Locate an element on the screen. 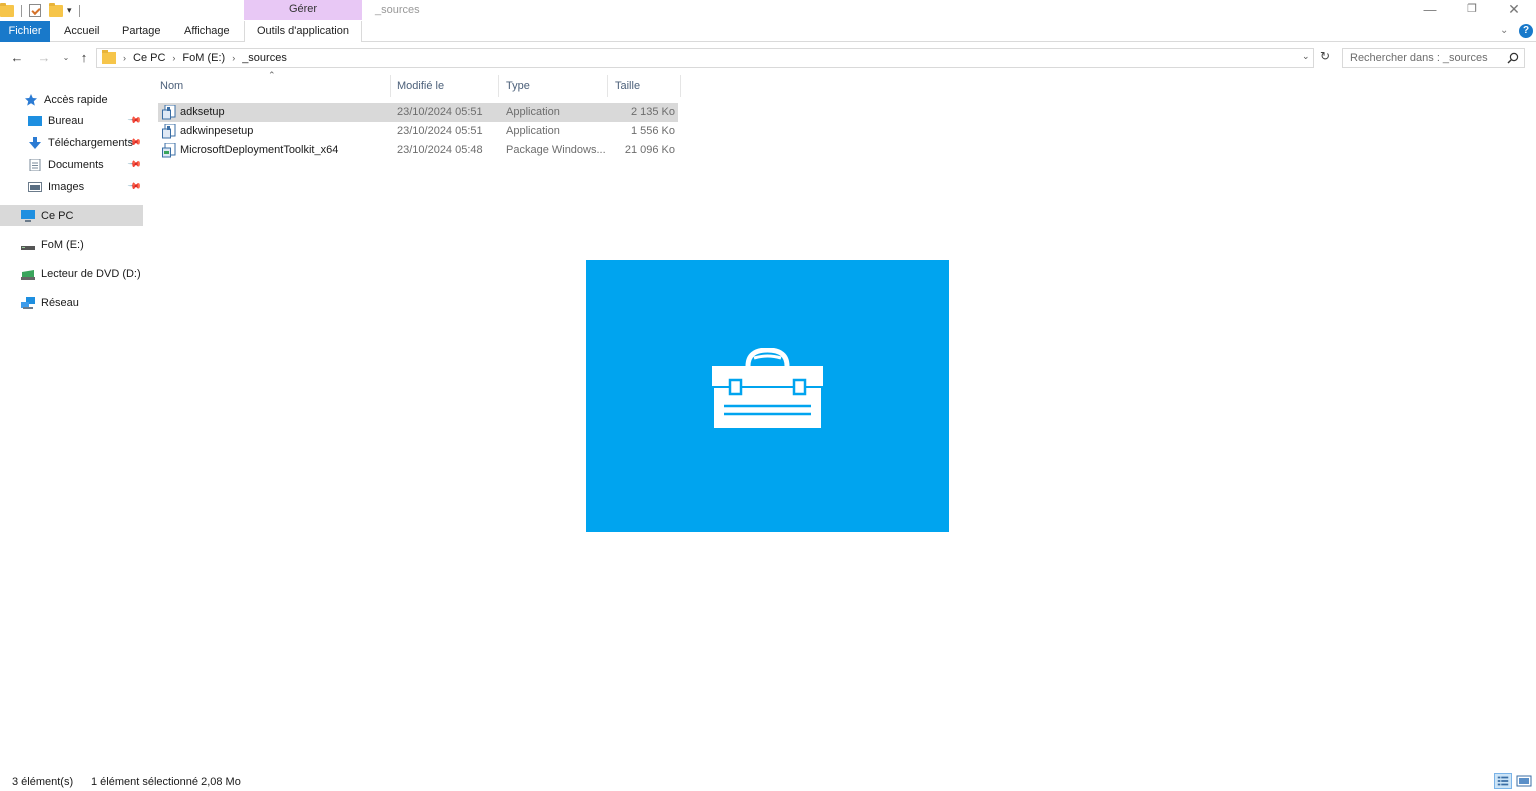 This screenshot has width=1536, height=791. nav-this-pc: Ce PC is located at coordinates (71, 215).